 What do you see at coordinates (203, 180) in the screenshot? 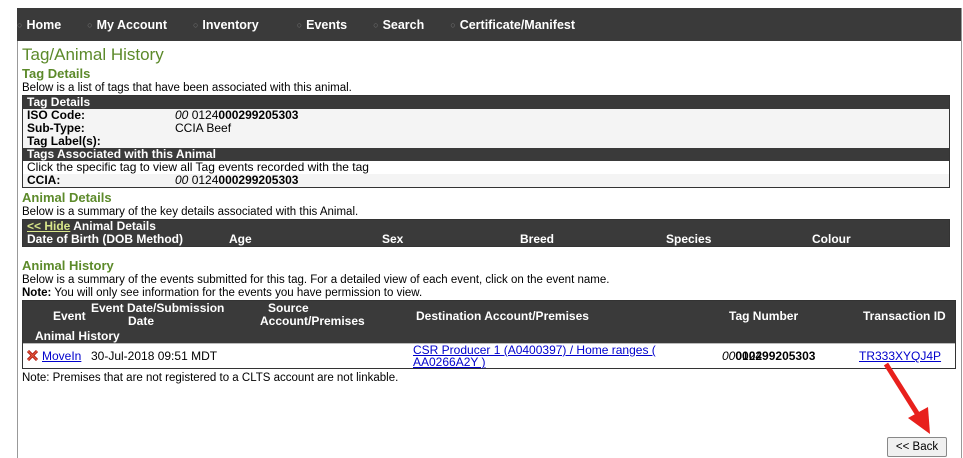
I see `ccia-mid: 0124` at bounding box center [203, 180].